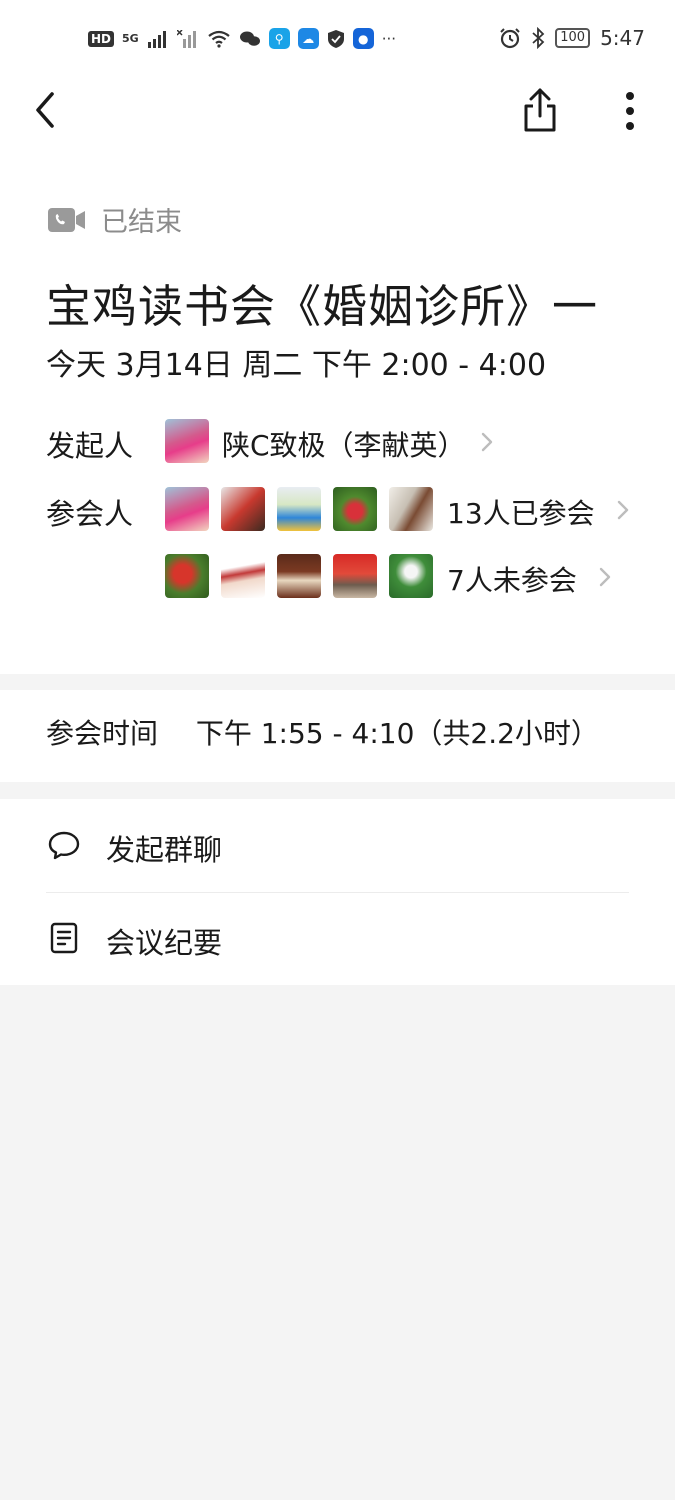 This screenshot has height=1500, width=675. What do you see at coordinates (622, 38) in the screenshot?
I see `clock: 5:47` at bounding box center [622, 38].